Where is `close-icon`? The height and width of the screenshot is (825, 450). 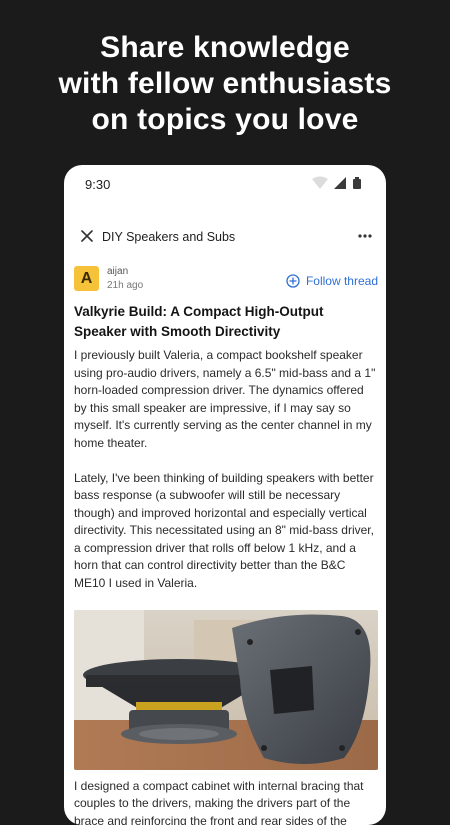 close-icon is located at coordinates (87, 236).